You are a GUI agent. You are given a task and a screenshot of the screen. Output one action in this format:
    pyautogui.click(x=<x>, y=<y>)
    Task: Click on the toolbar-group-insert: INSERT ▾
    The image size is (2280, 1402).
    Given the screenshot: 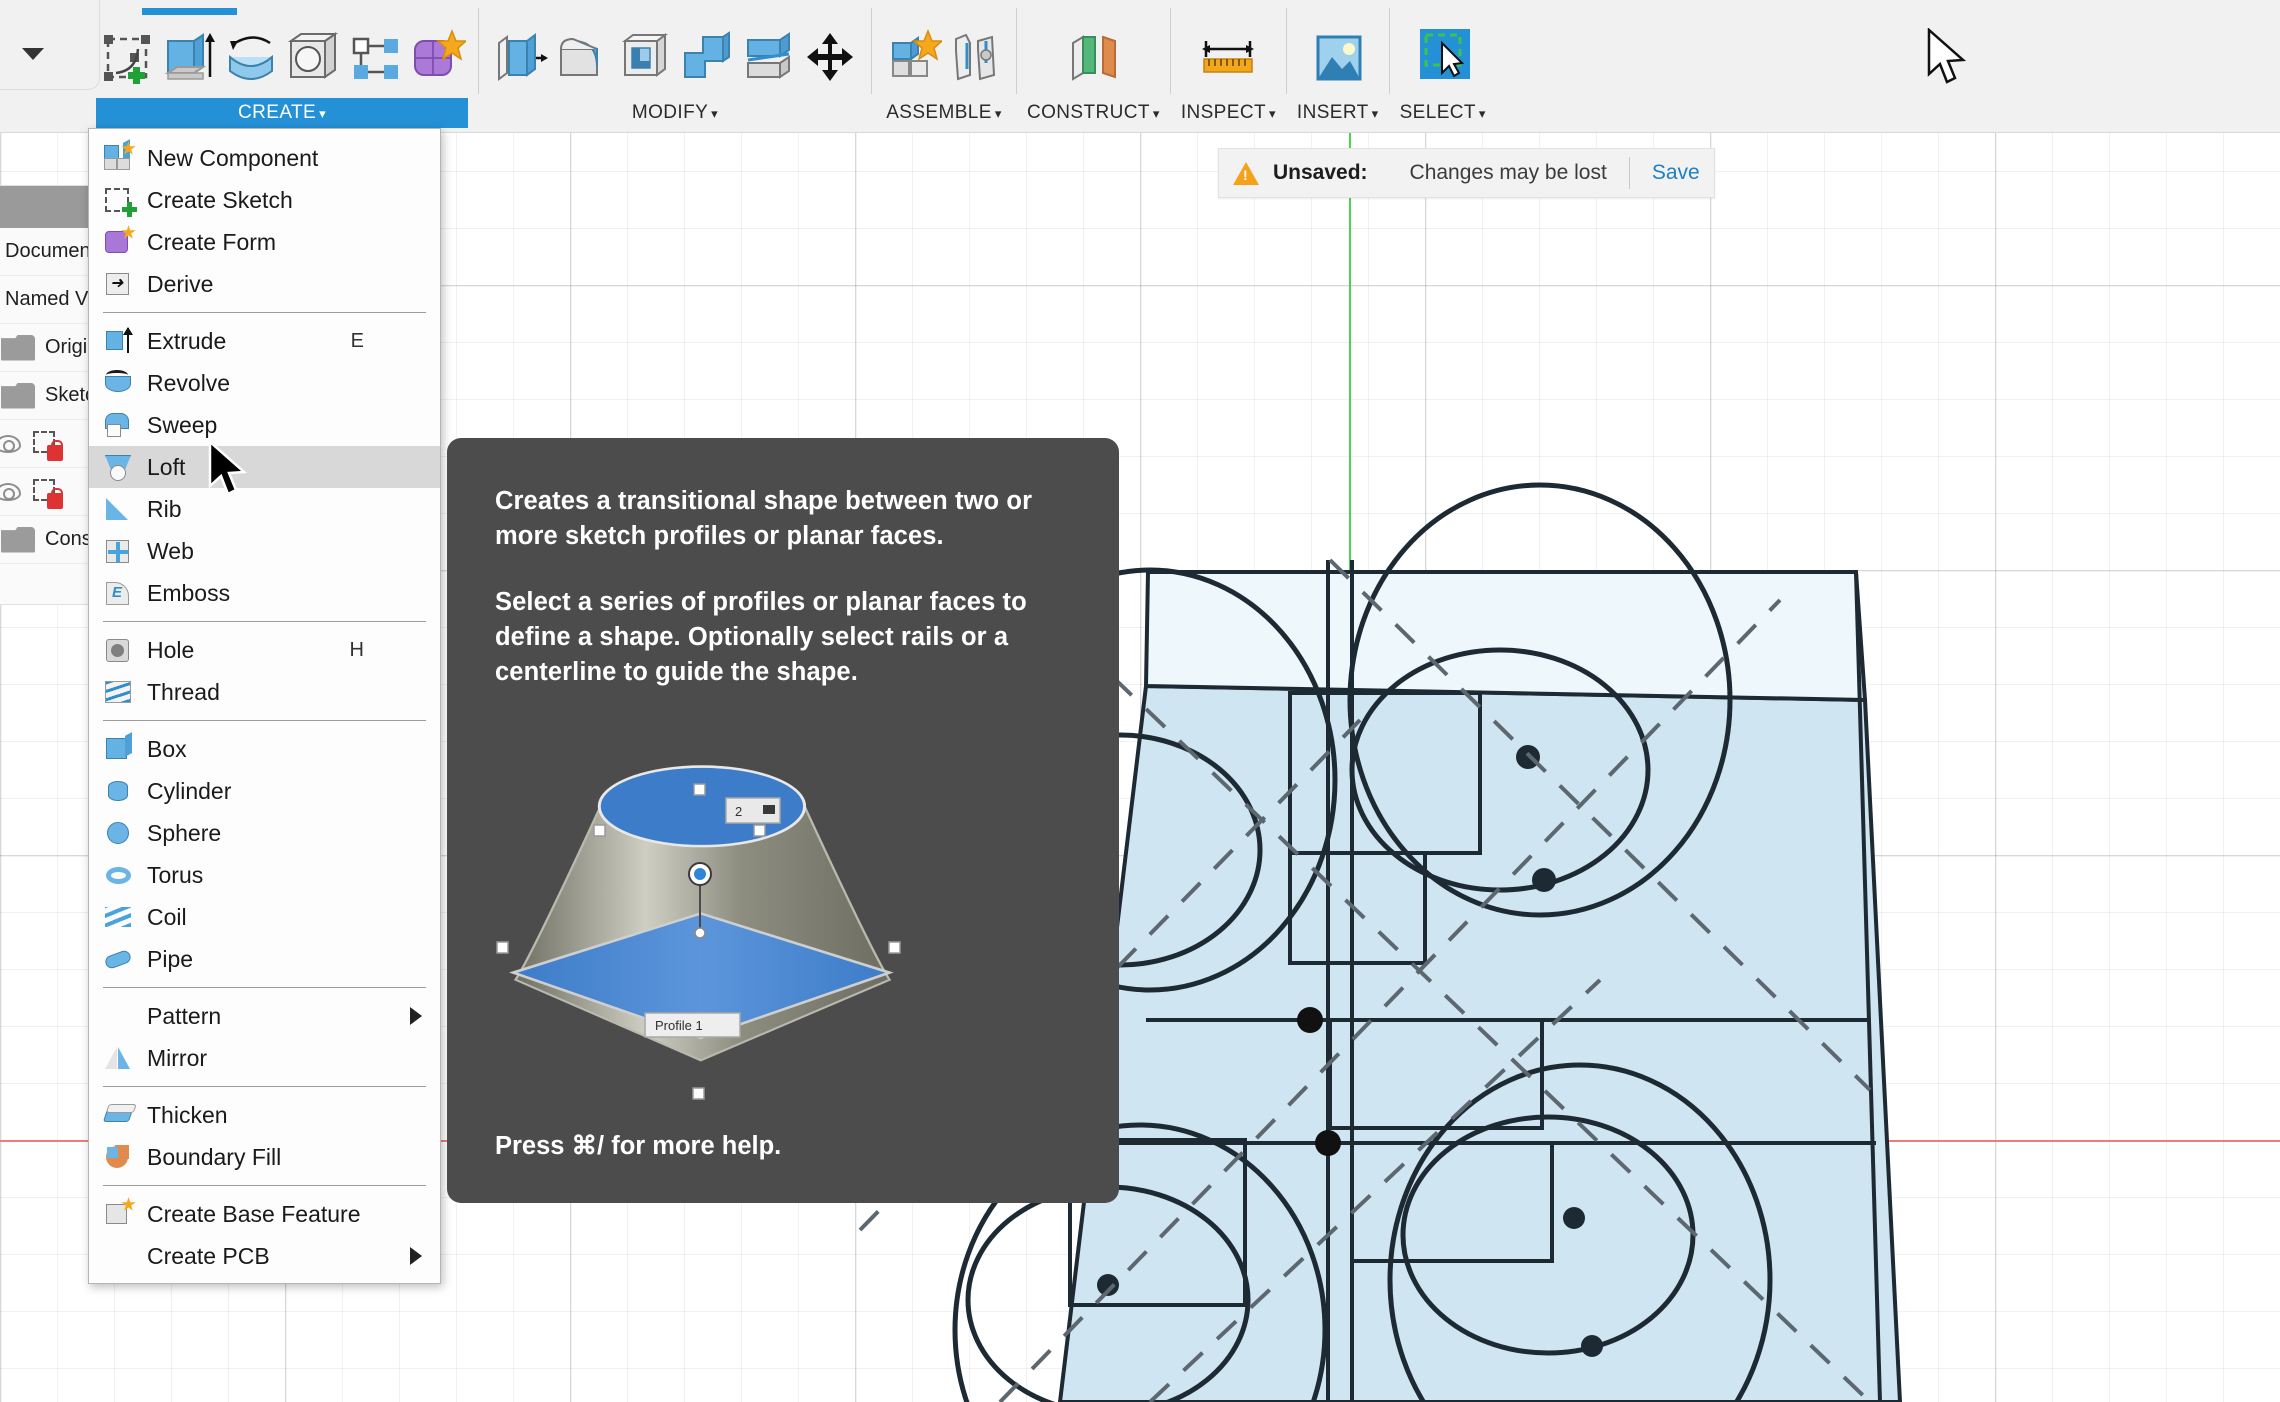 What is the action you would take?
    pyautogui.click(x=1338, y=64)
    